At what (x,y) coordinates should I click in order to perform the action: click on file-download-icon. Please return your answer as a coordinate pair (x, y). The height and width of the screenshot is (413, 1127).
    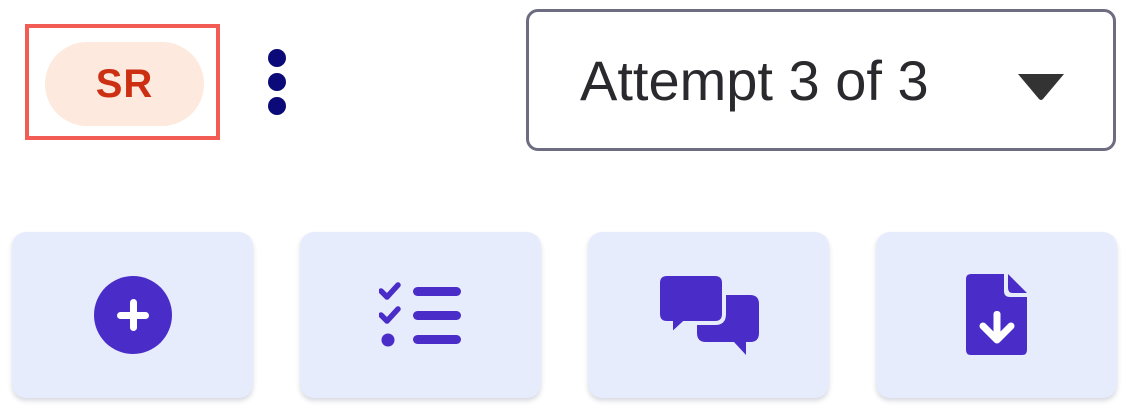
    Looking at the image, I should click on (996, 315).